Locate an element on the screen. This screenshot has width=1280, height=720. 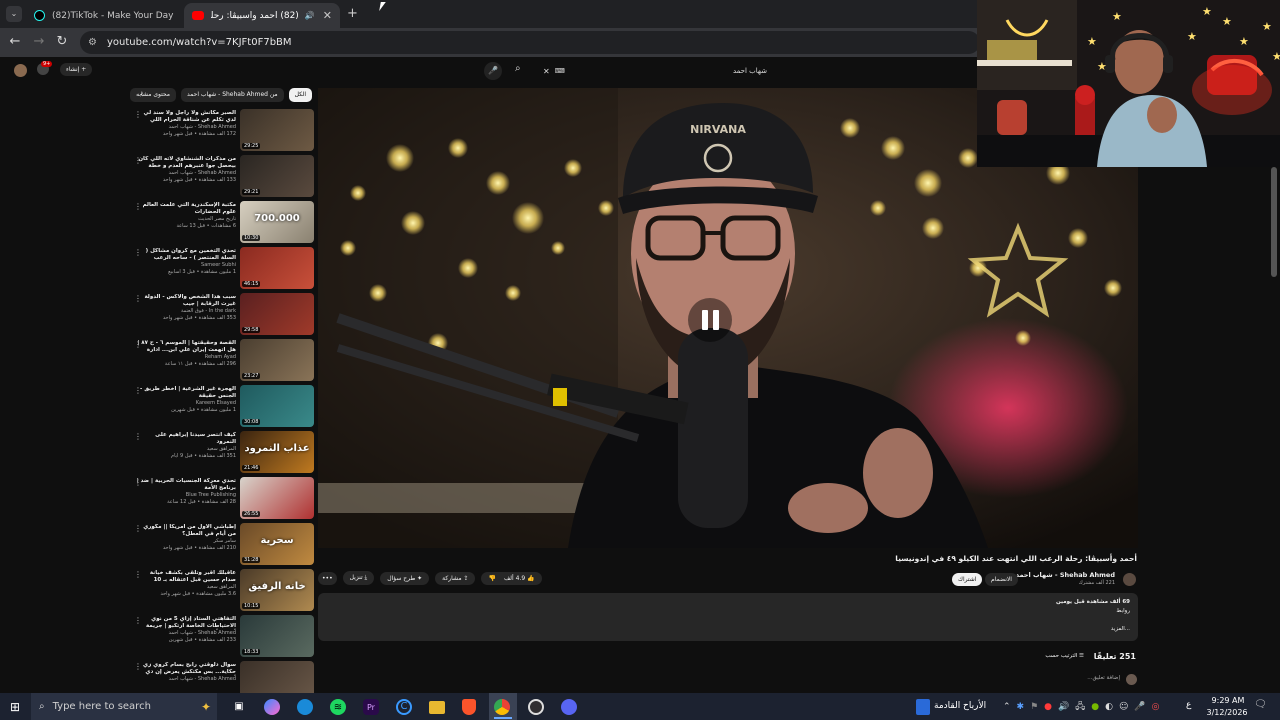
create-button: + إنشاء is located at coordinates (76, 69).